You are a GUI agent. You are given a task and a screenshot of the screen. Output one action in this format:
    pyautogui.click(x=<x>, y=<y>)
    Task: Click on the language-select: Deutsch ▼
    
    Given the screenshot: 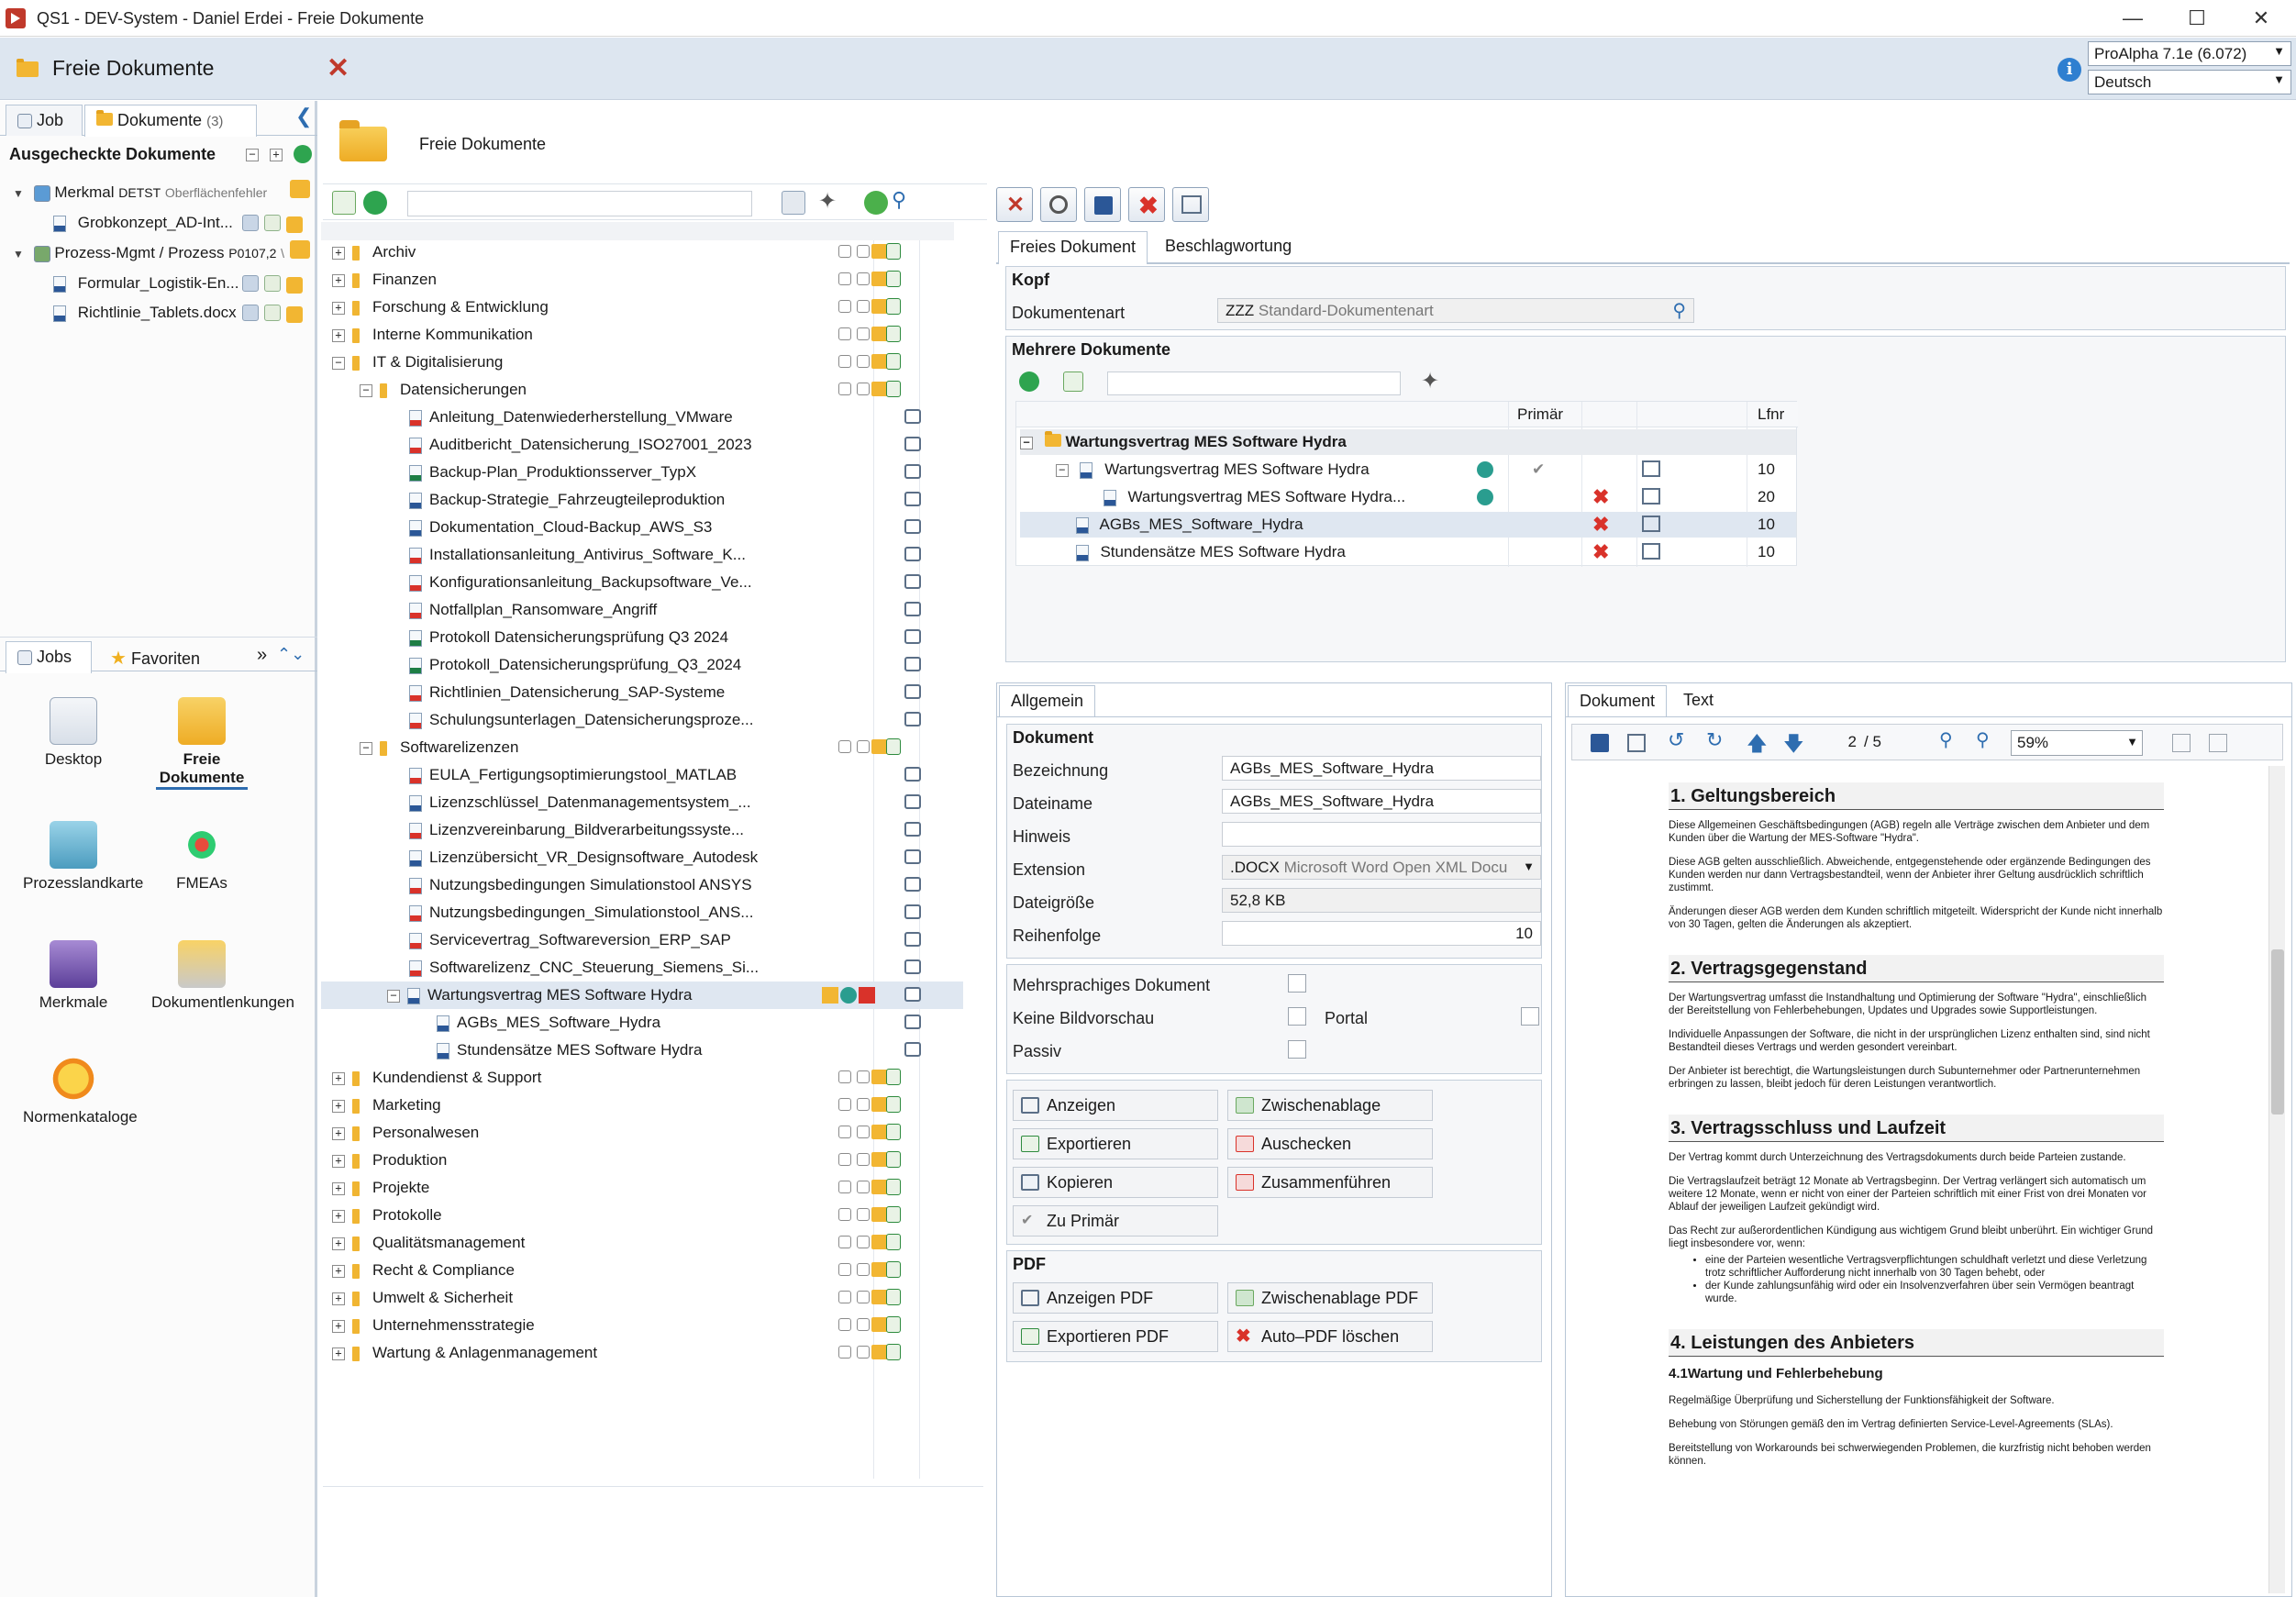 What is the action you would take?
    pyautogui.click(x=2189, y=82)
    